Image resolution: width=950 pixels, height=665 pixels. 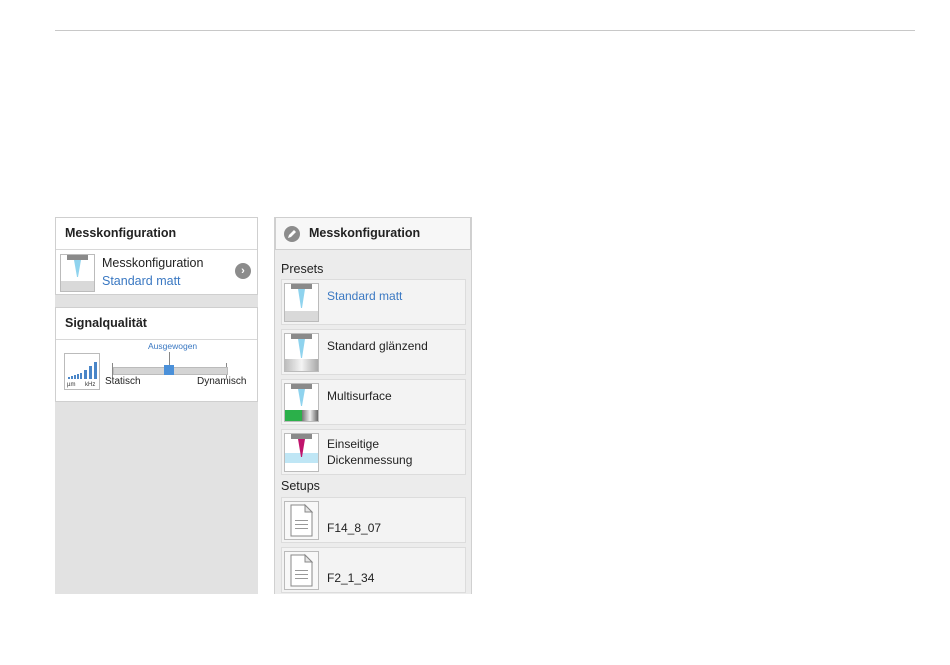 What do you see at coordinates (156, 272) in the screenshot?
I see `config-selector: Messkonfiguration Standard matt ›` at bounding box center [156, 272].